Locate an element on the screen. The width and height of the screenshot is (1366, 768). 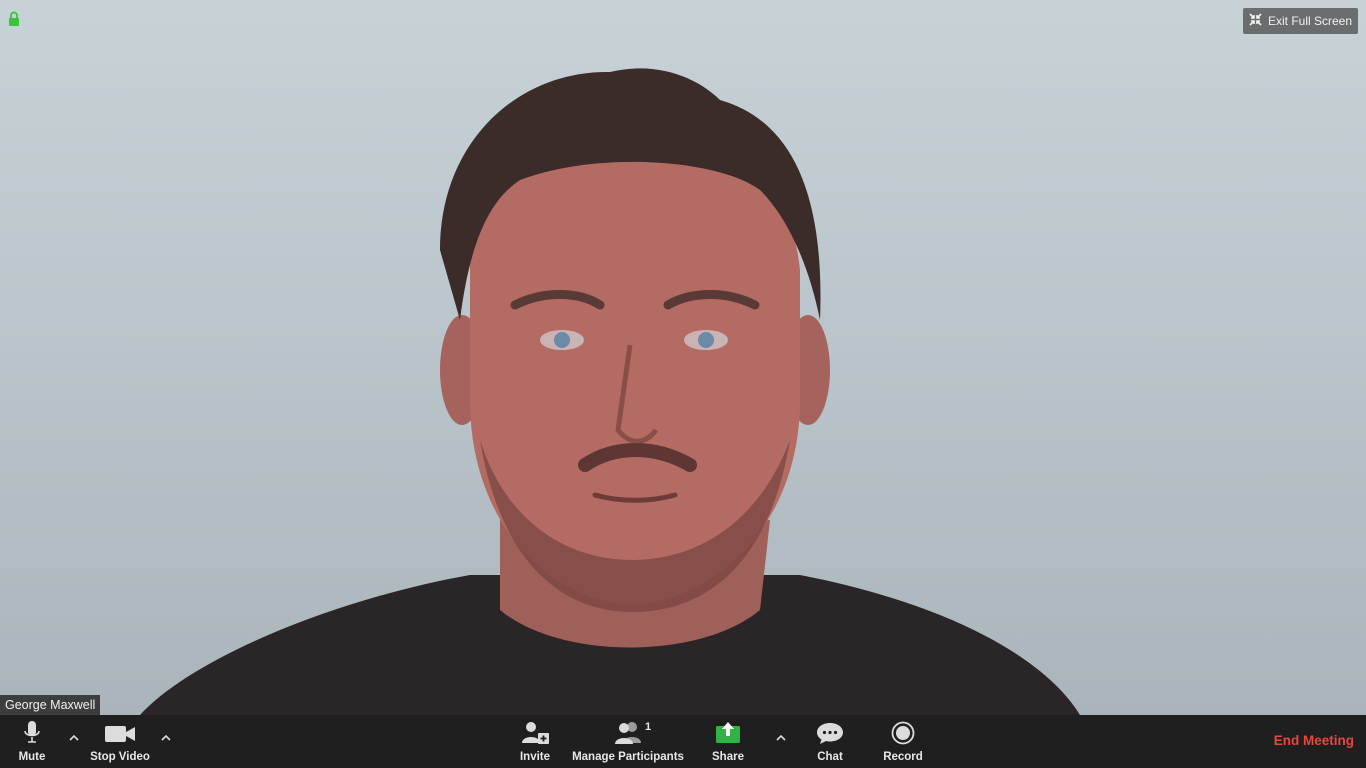
participant-count-badge: 1 is located at coordinates (648, 727).